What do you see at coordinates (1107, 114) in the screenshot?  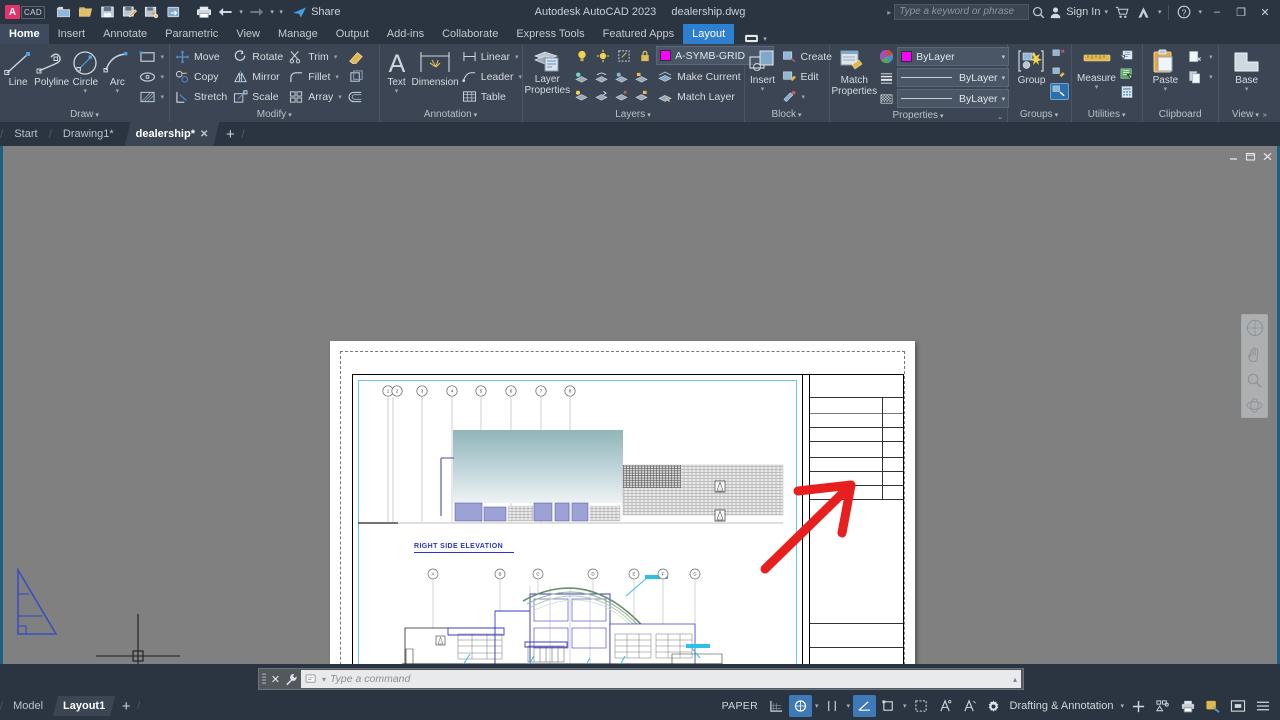 I see `ribbon-panel-utilities-title: Utilities ▾` at bounding box center [1107, 114].